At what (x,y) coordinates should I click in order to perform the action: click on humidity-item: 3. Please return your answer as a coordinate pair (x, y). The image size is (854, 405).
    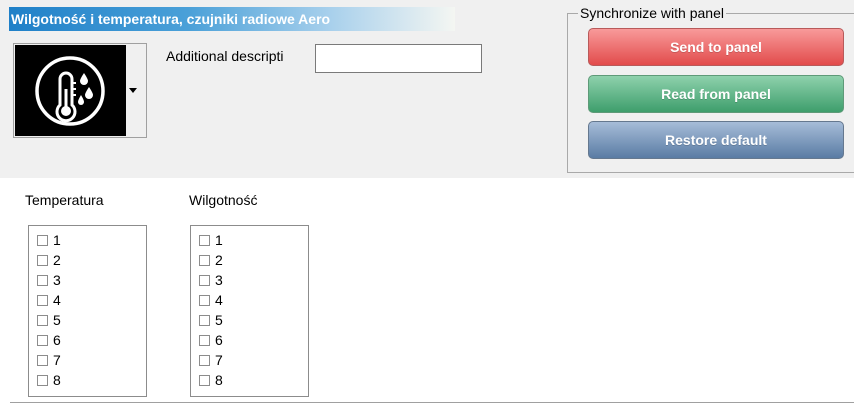
    Looking at the image, I should click on (249, 280).